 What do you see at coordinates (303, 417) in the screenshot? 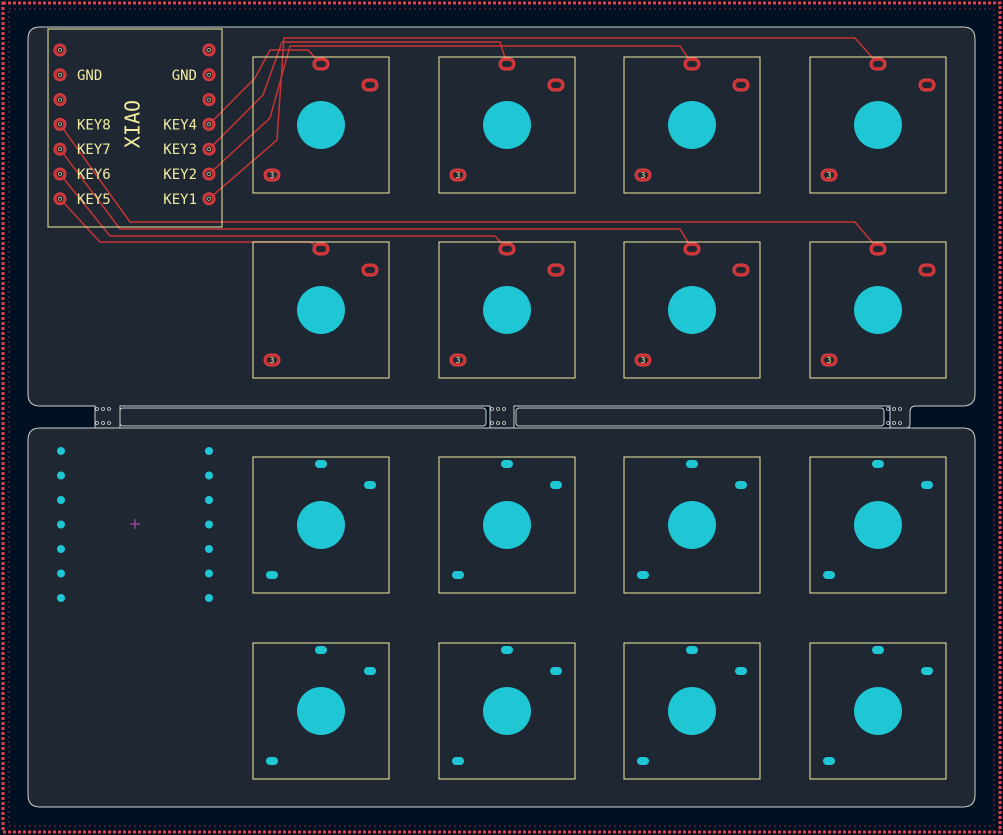
I see `tab-rail-left` at bounding box center [303, 417].